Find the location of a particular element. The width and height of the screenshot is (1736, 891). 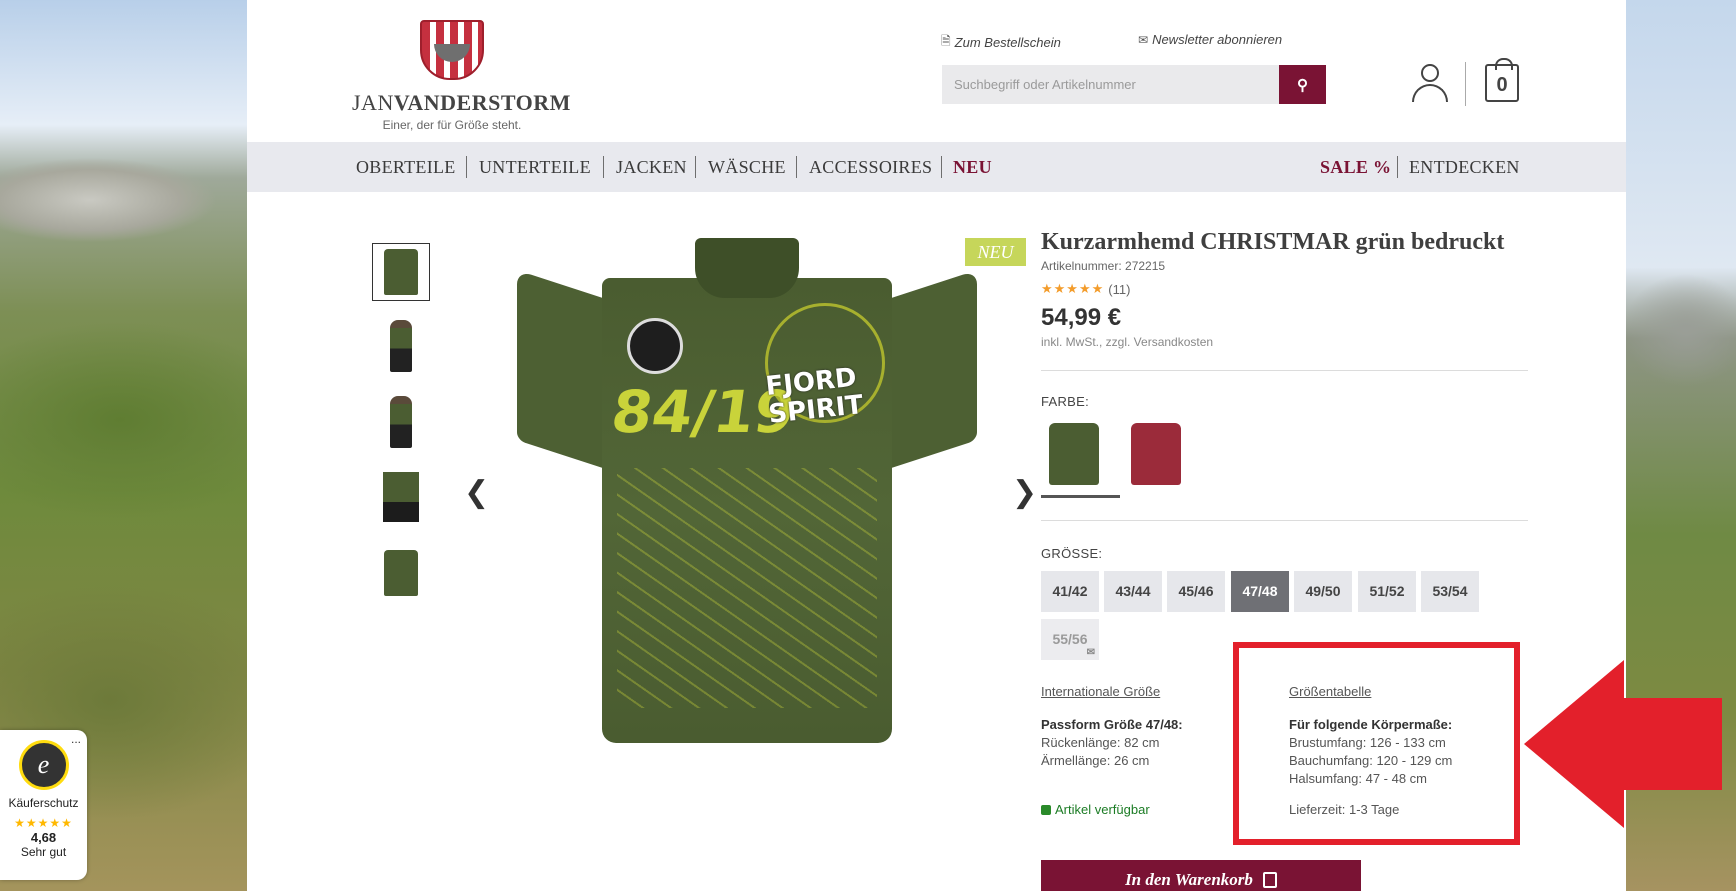

trusted-rating-text: Sehr gut is located at coordinates (43, 852).